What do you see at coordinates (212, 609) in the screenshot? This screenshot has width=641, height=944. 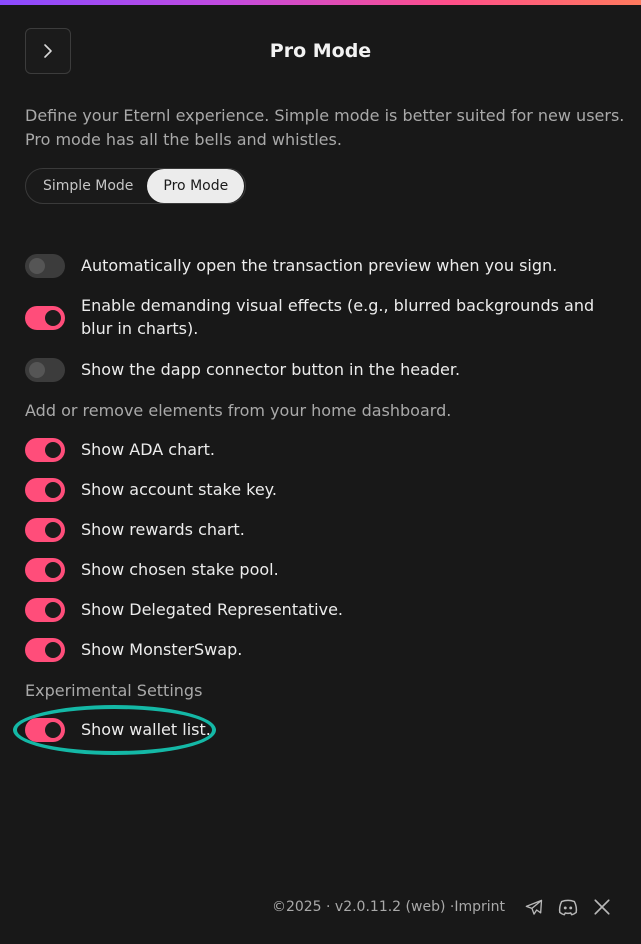 I see `setting-label: Show Delegated Representative.` at bounding box center [212, 609].